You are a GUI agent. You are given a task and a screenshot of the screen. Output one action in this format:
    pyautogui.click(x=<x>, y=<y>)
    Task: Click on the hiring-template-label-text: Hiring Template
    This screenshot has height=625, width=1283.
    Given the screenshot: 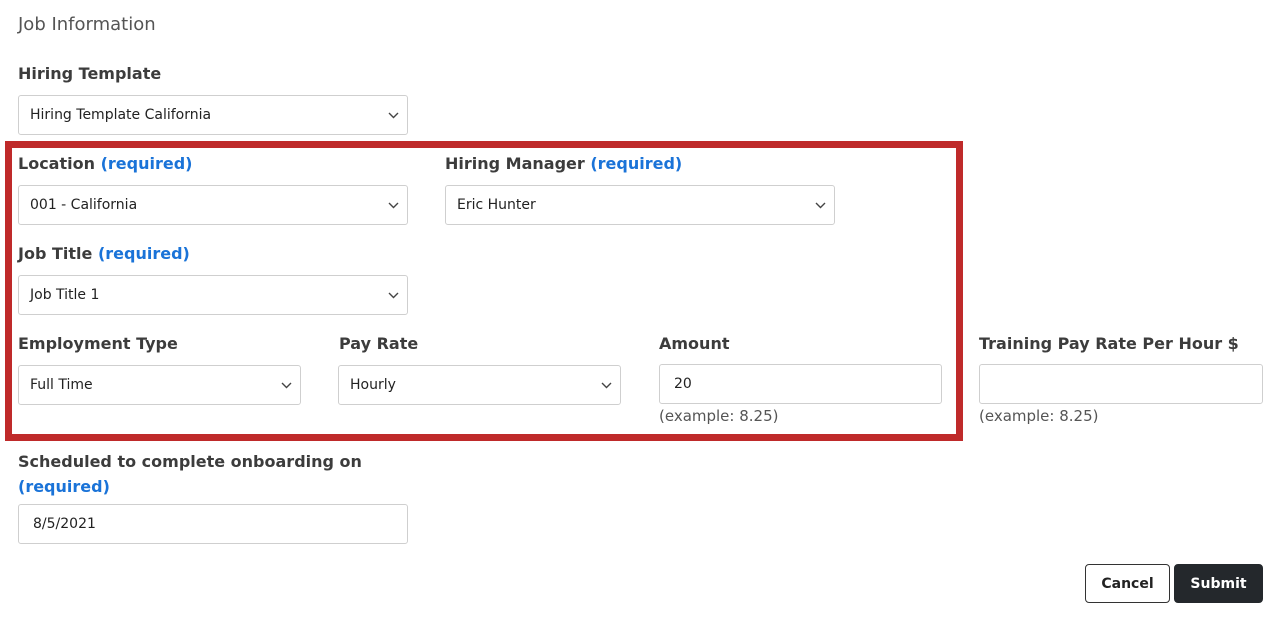 What is the action you would take?
    pyautogui.click(x=90, y=73)
    